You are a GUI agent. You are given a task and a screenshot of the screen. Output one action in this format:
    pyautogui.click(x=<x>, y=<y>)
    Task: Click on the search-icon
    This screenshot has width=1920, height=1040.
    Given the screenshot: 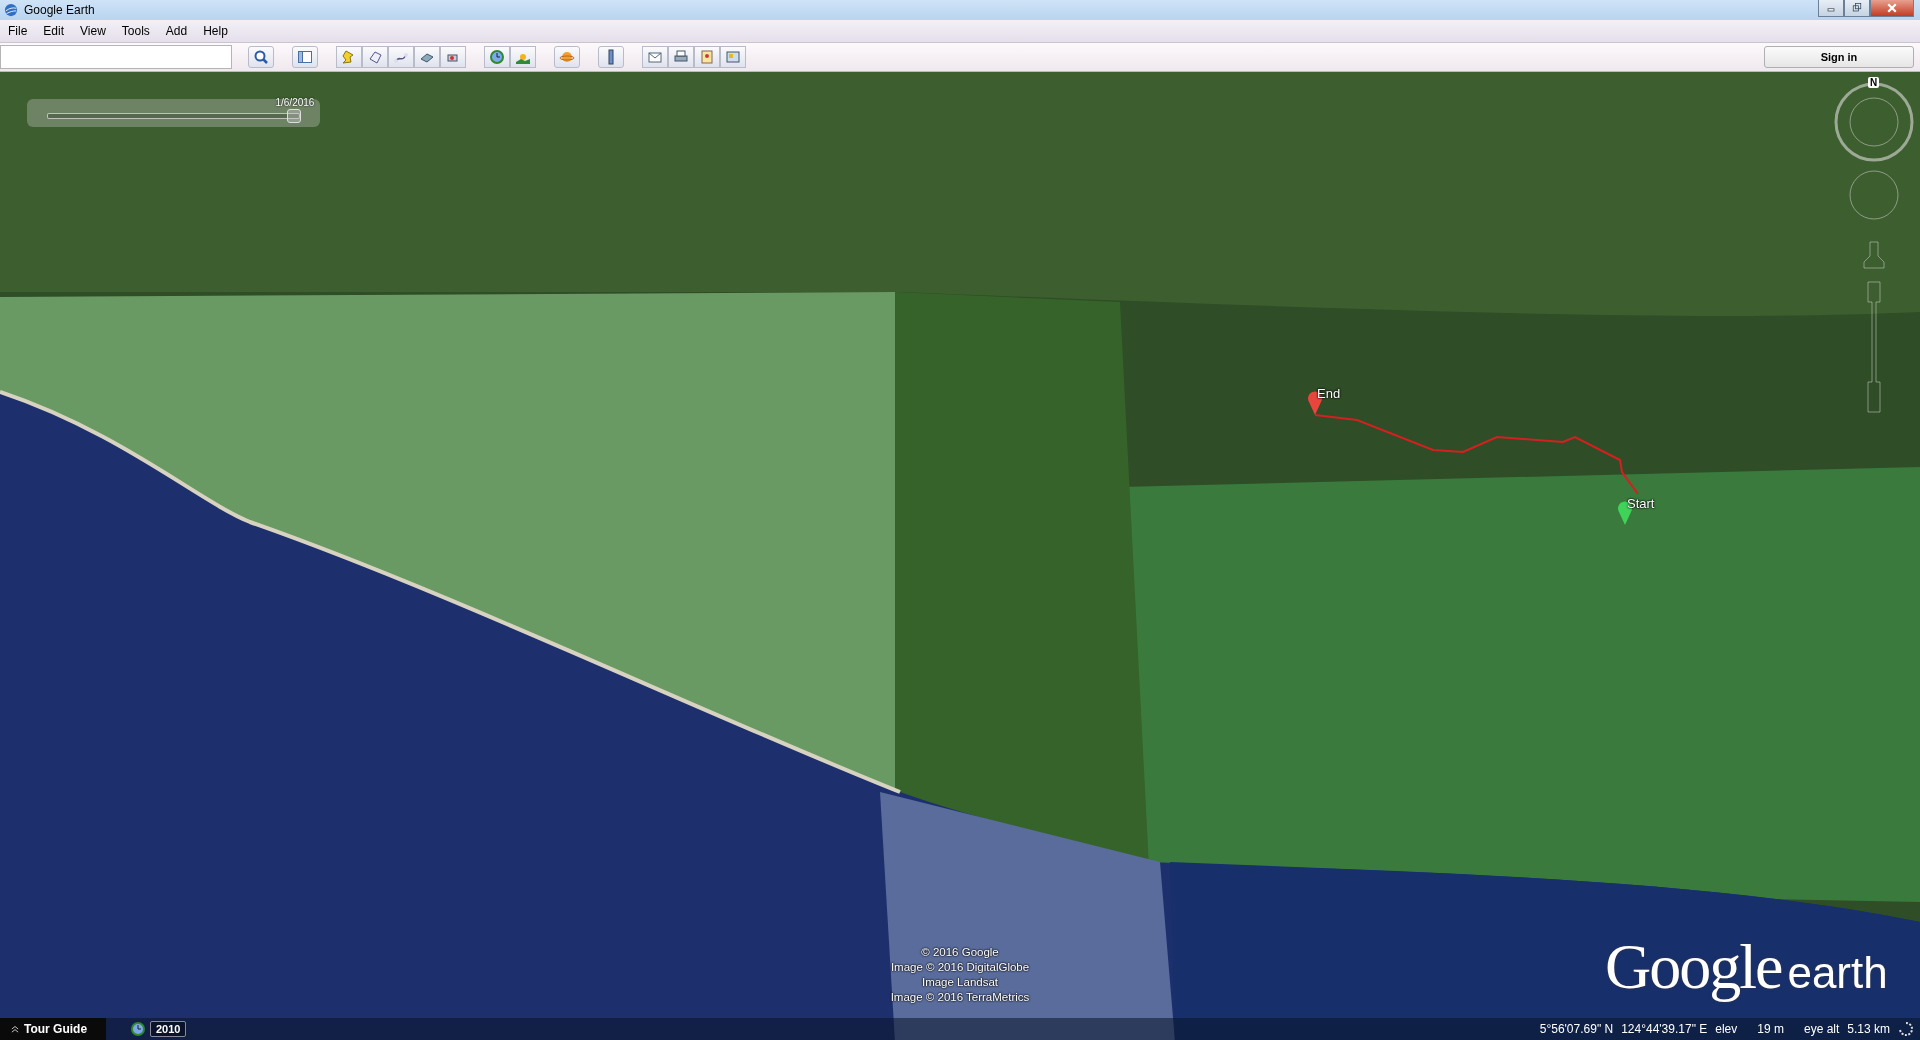 What is the action you would take?
    pyautogui.click(x=261, y=57)
    